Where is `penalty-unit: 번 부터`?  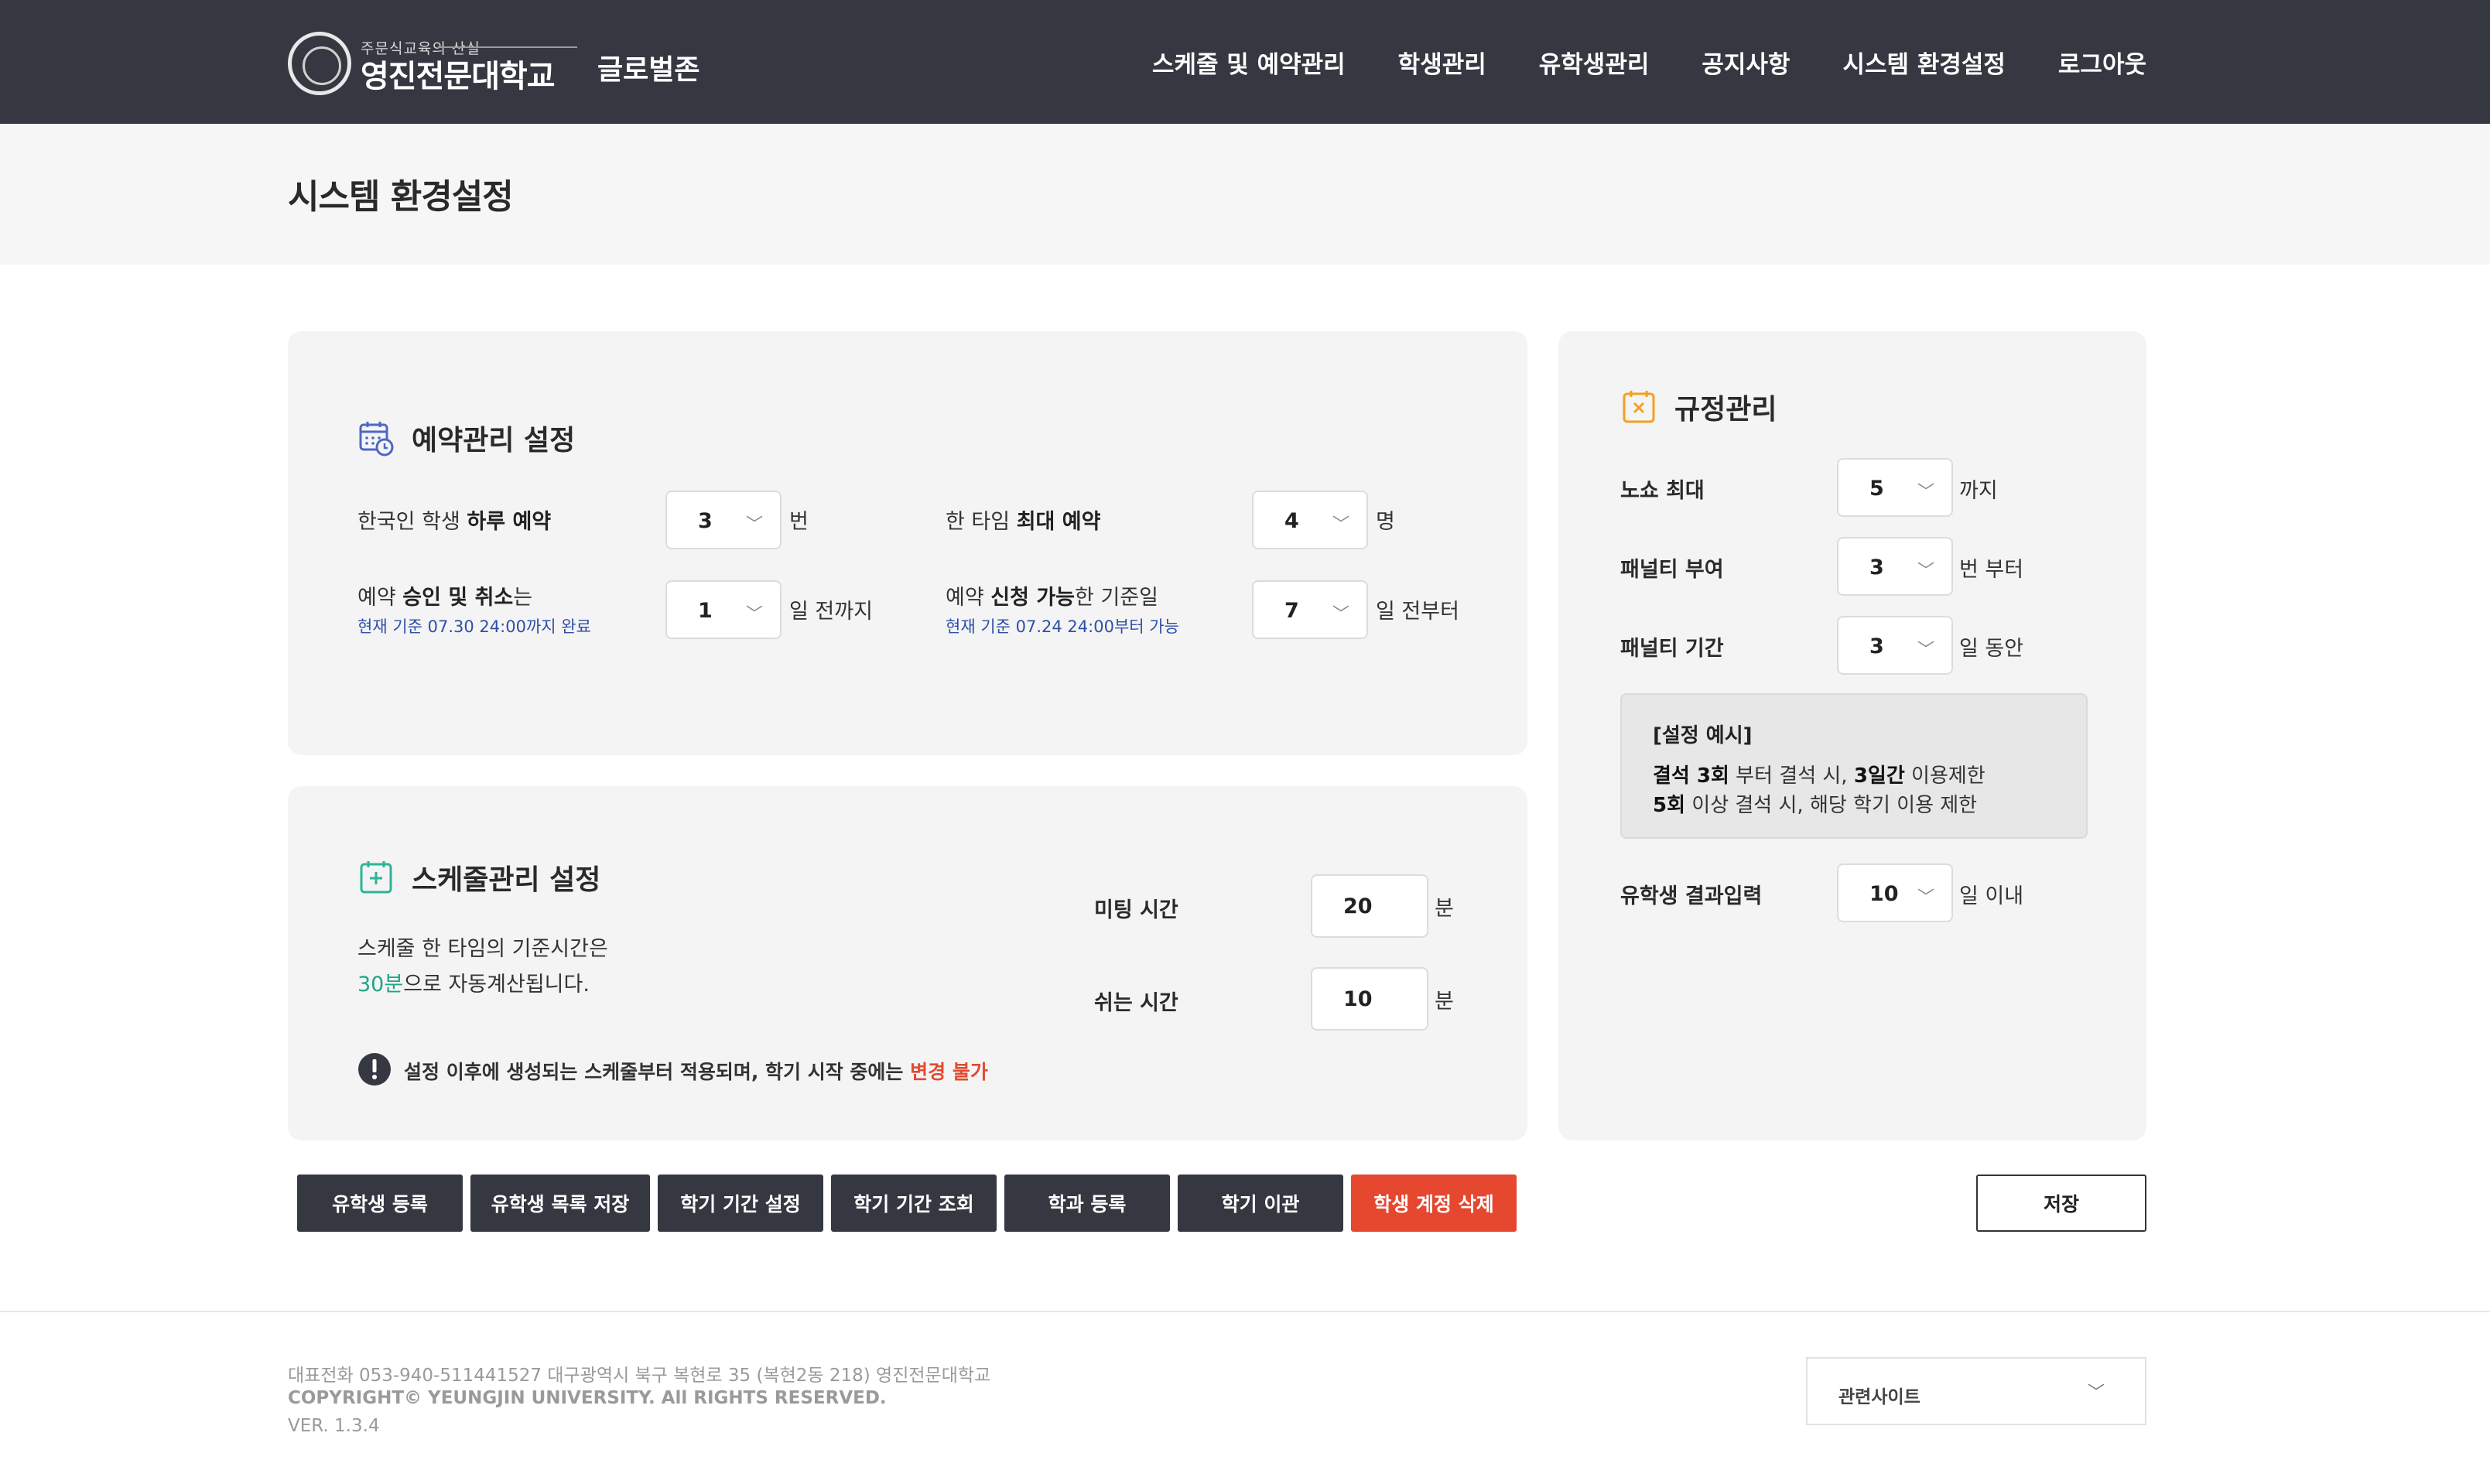
penalty-unit: 번 부터 is located at coordinates (1991, 570).